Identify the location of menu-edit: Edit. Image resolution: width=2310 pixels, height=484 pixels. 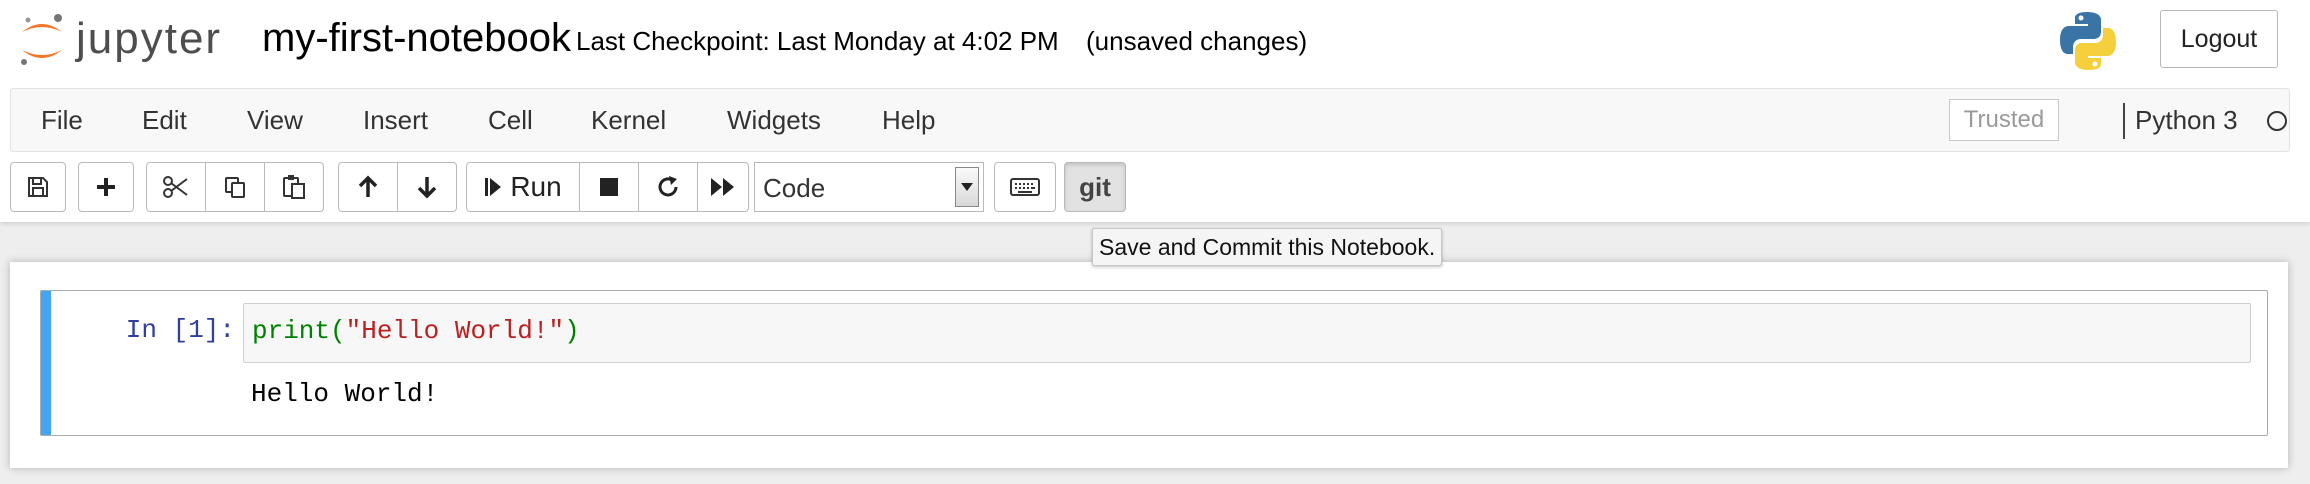
(164, 120).